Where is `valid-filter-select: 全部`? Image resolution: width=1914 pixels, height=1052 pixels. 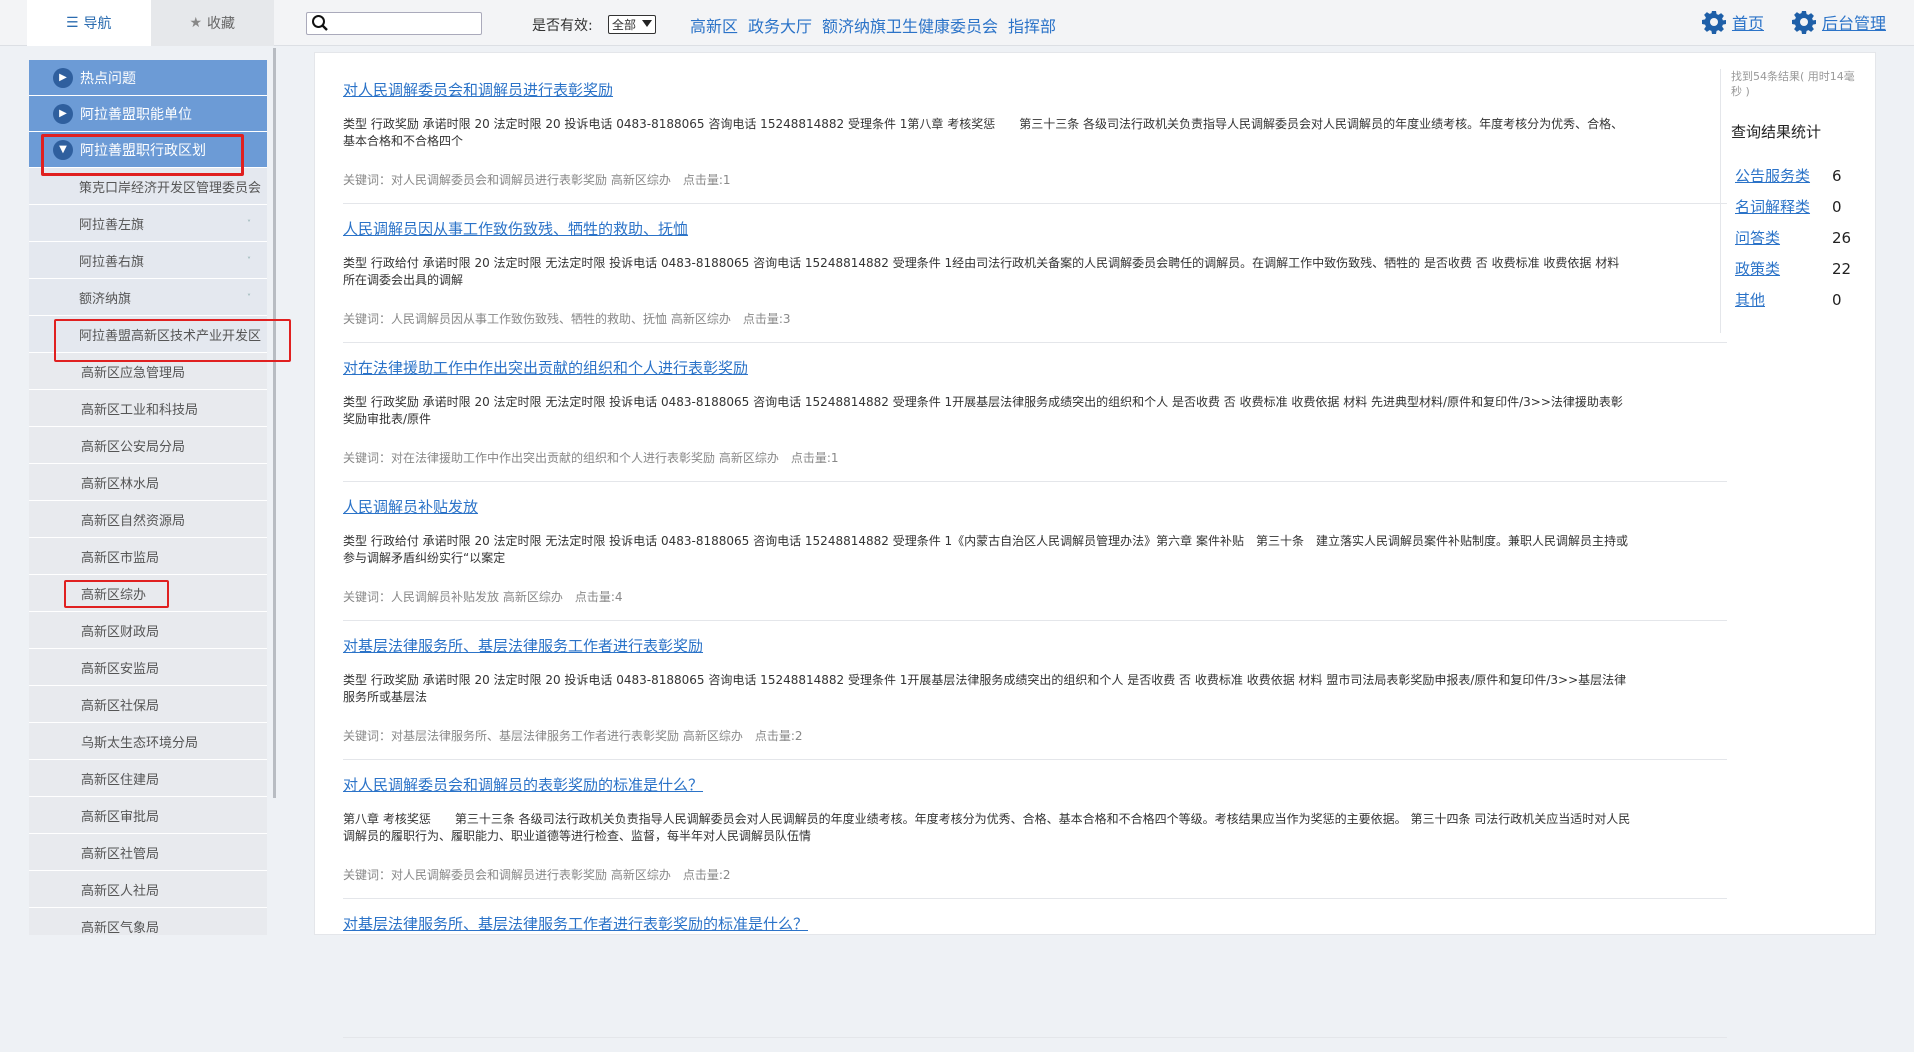 valid-filter-select: 全部 is located at coordinates (632, 24).